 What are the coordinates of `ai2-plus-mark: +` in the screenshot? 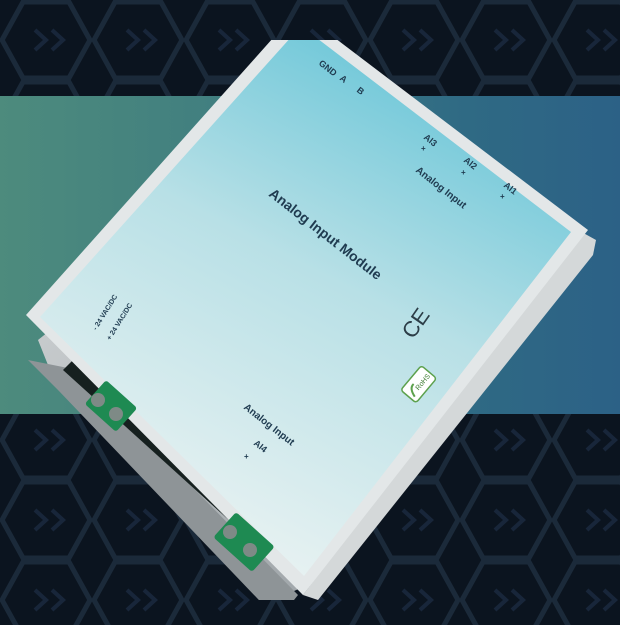 It's located at (463, 172).